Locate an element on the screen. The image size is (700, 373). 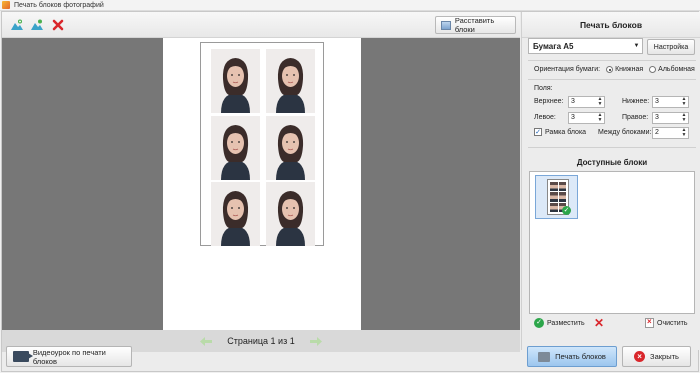
title-bar: Печать блоков фотографий is located at coordinates (350, 5).